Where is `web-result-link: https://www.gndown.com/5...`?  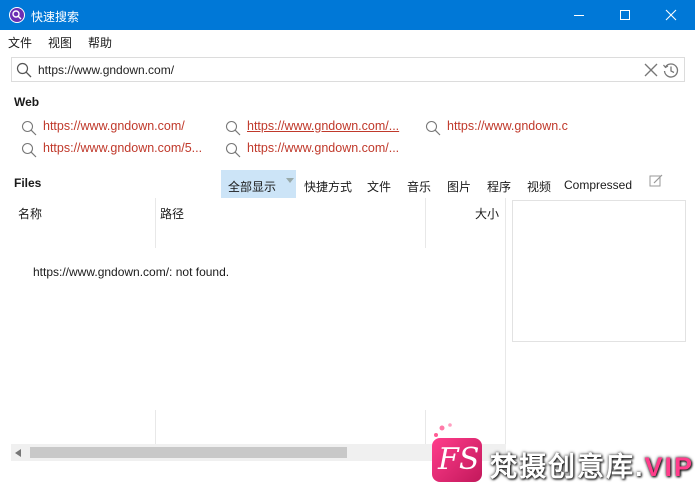
web-result-link: https://www.gndown.com/5... is located at coordinates (121, 149).